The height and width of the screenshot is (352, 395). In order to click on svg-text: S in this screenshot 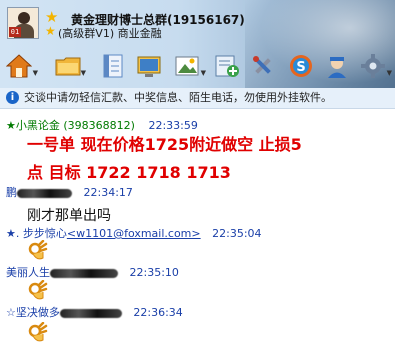, I will do `click(300, 67)`.